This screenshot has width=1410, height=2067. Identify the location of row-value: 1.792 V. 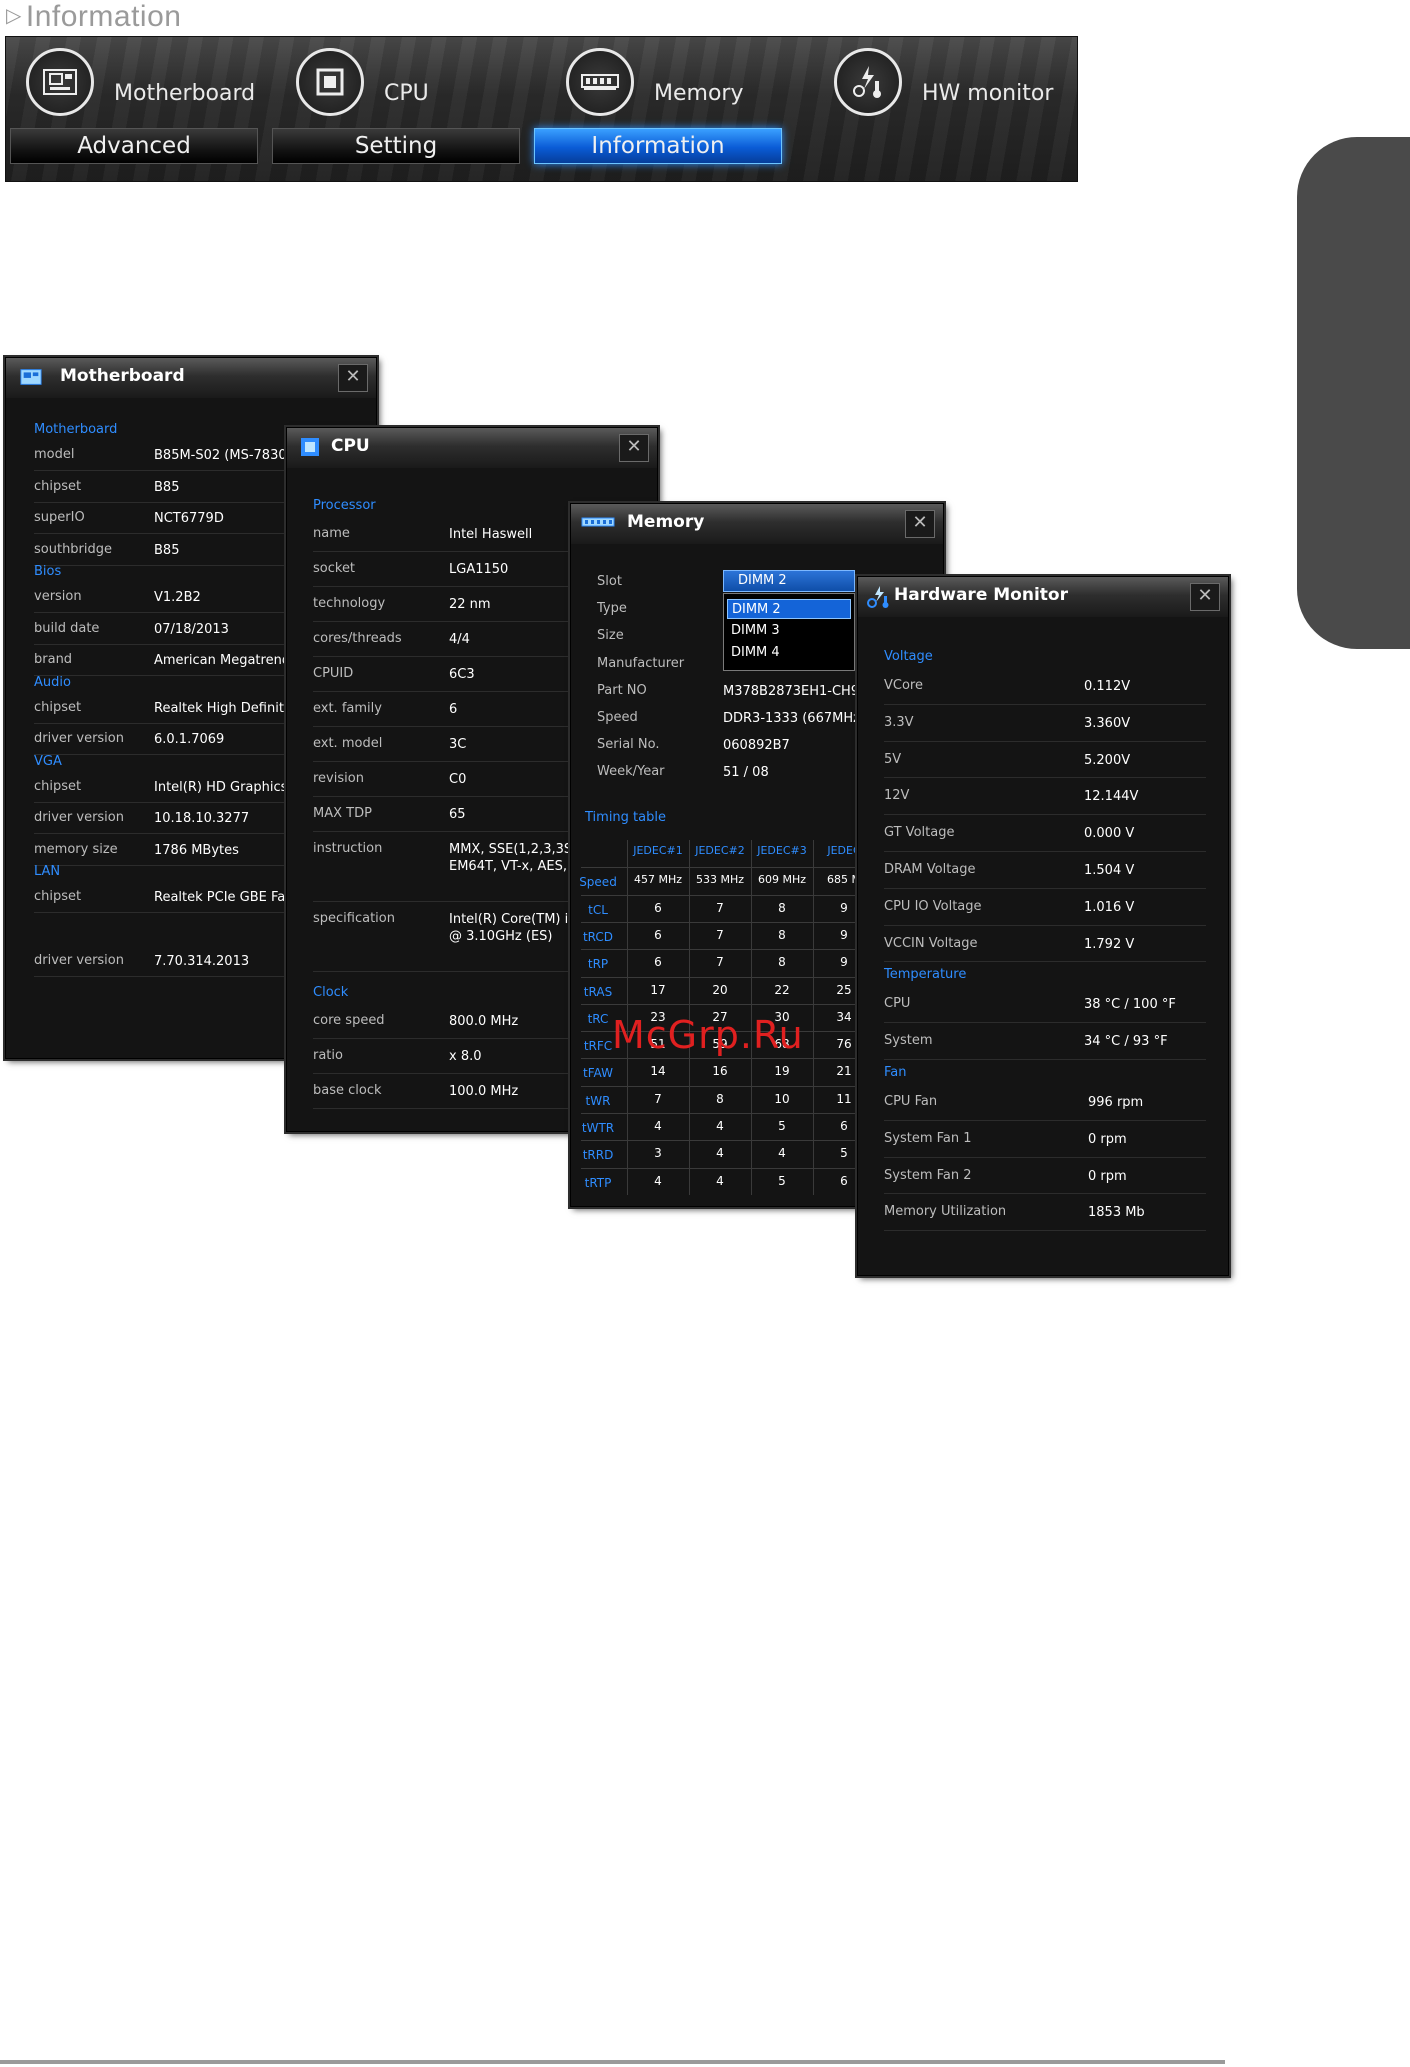
(1109, 944).